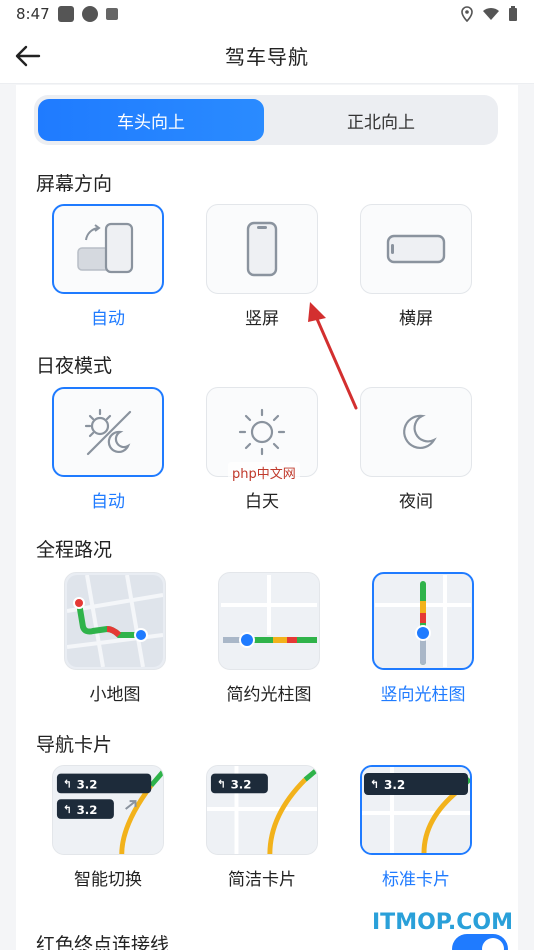 Image resolution: width=534 pixels, height=950 pixels. I want to click on app-header: 驾车导航, so click(267, 56).